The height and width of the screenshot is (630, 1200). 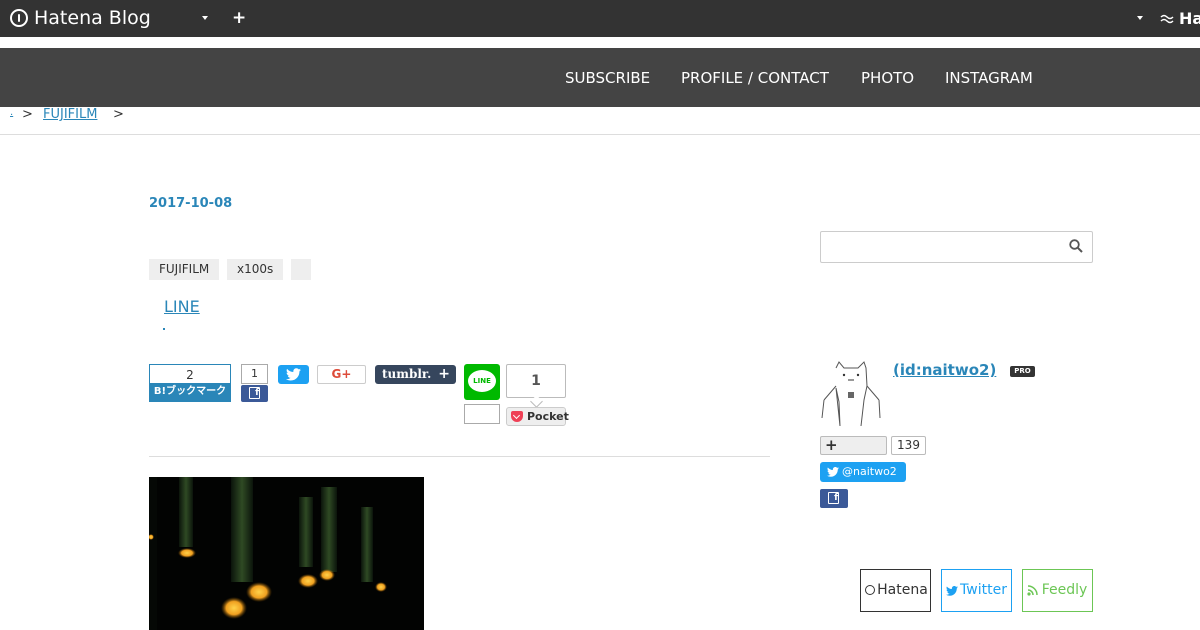 I want to click on hatena-logo-icon, so click(x=19, y=18).